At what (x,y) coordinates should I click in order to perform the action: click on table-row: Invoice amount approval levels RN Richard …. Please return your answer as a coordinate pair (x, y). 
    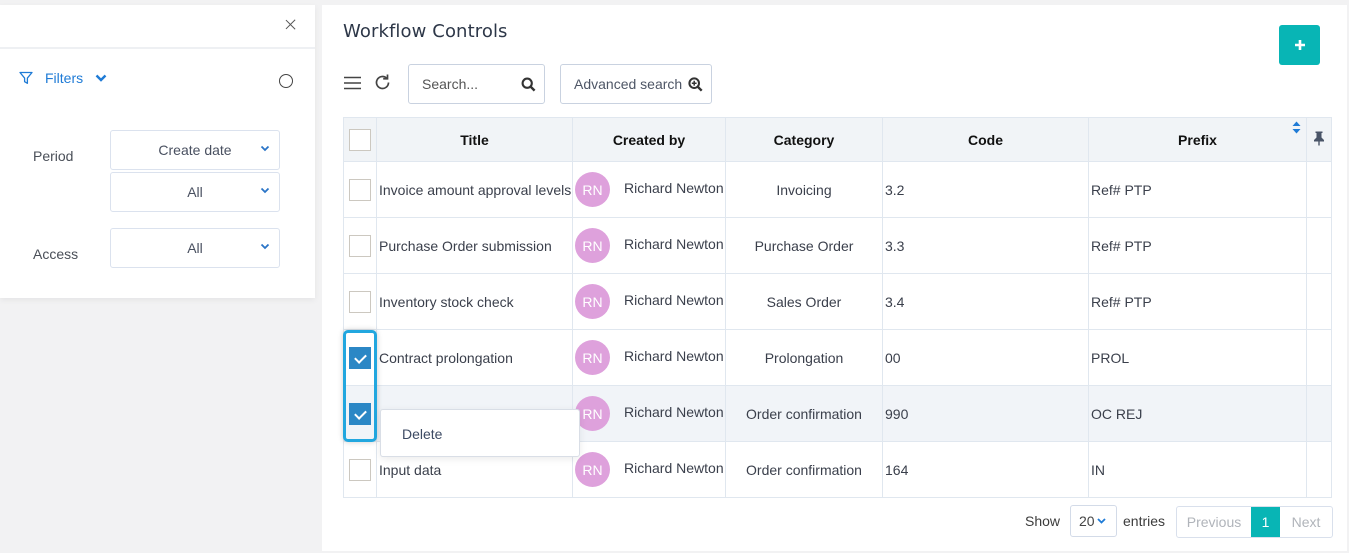
    Looking at the image, I should click on (837, 189).